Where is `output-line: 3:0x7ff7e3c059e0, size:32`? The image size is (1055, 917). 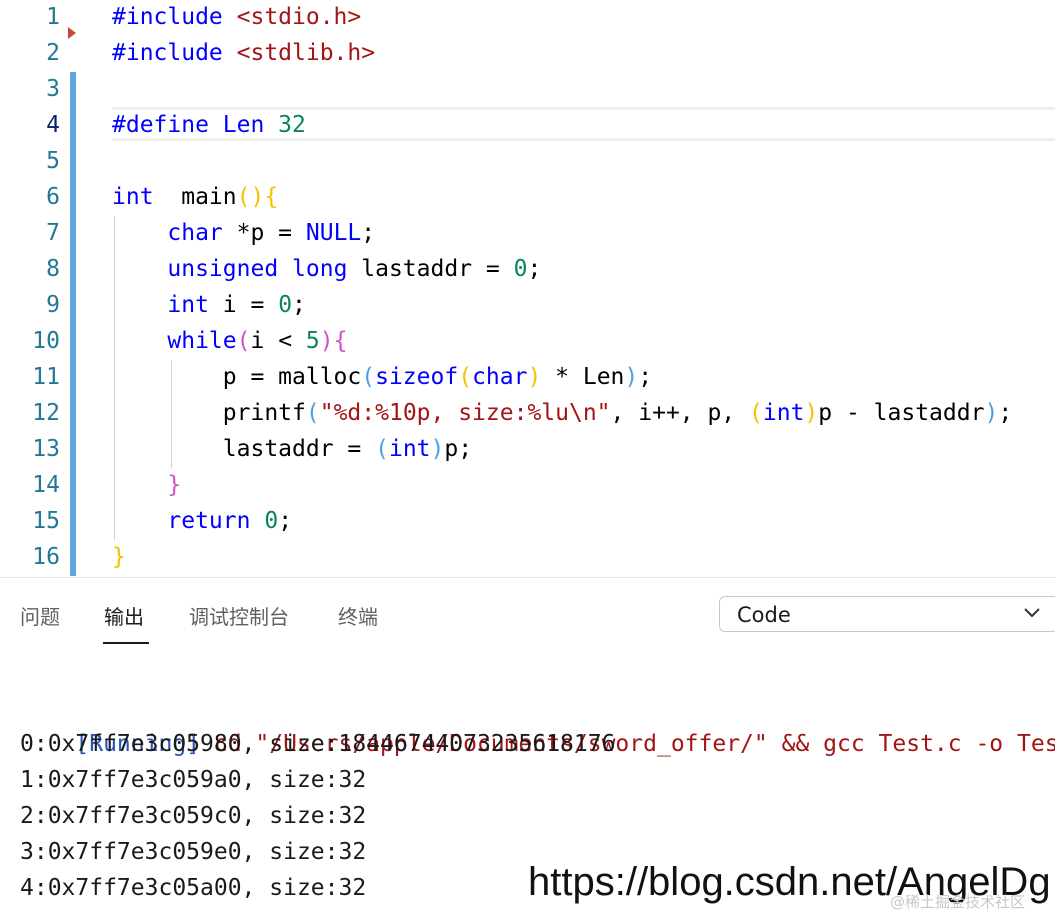 output-line: 3:0x7ff7e3c059e0, size:32 is located at coordinates (193, 852).